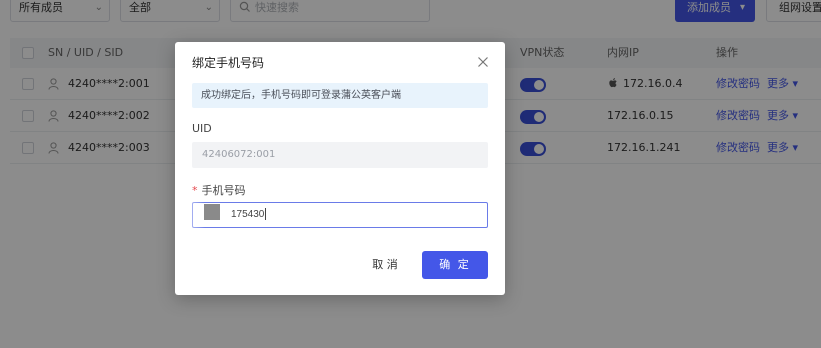  Describe the element at coordinates (190, 220) in the screenshot. I see `redaction-mask` at that location.